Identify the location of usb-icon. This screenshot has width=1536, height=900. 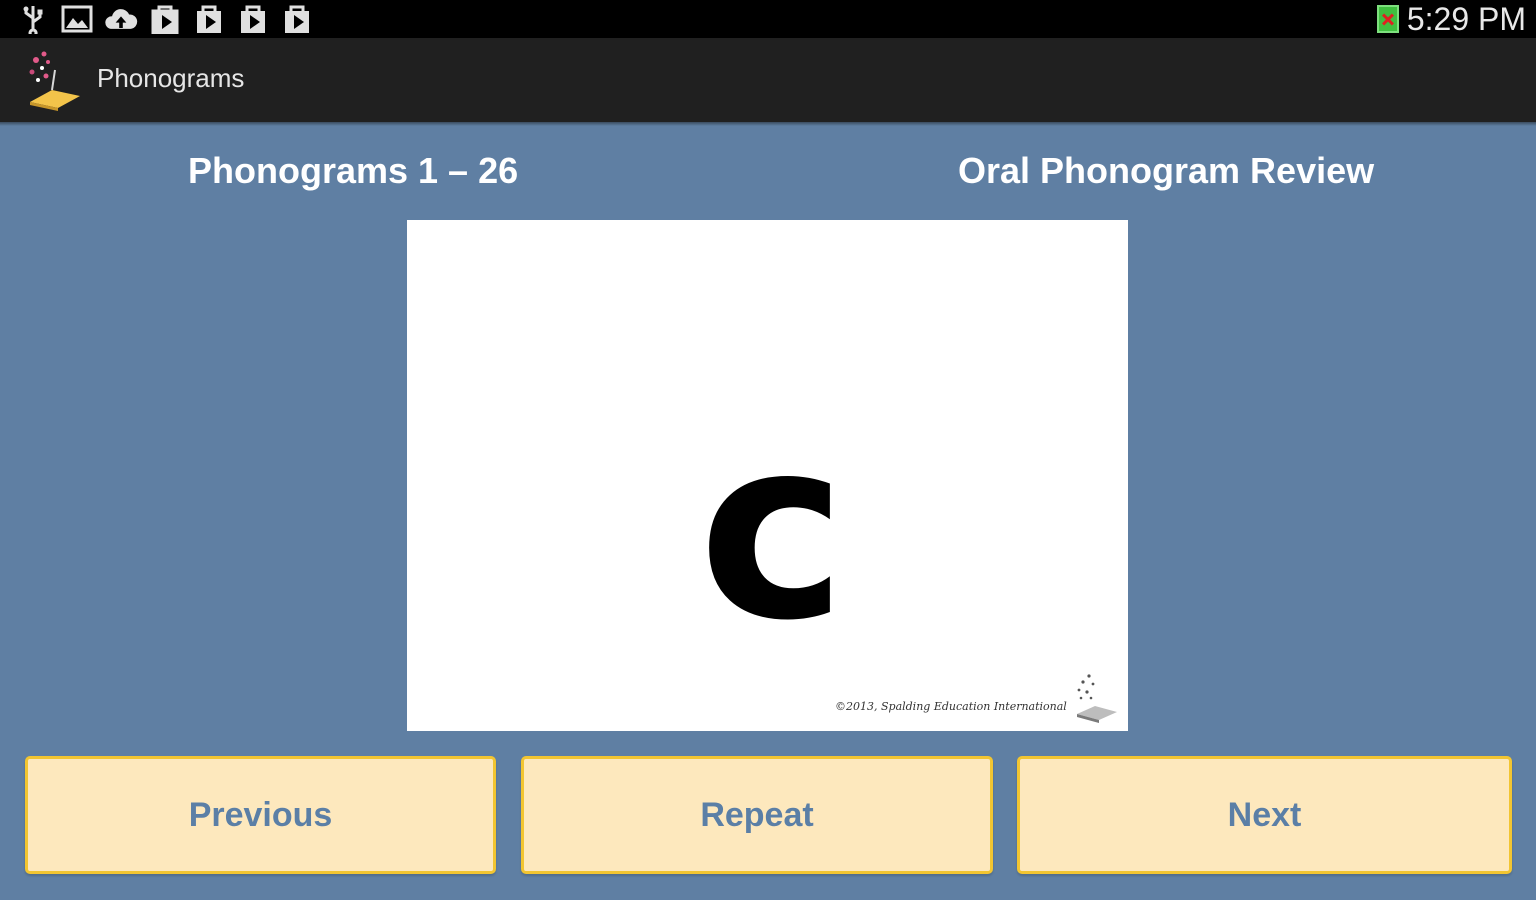
(33, 19).